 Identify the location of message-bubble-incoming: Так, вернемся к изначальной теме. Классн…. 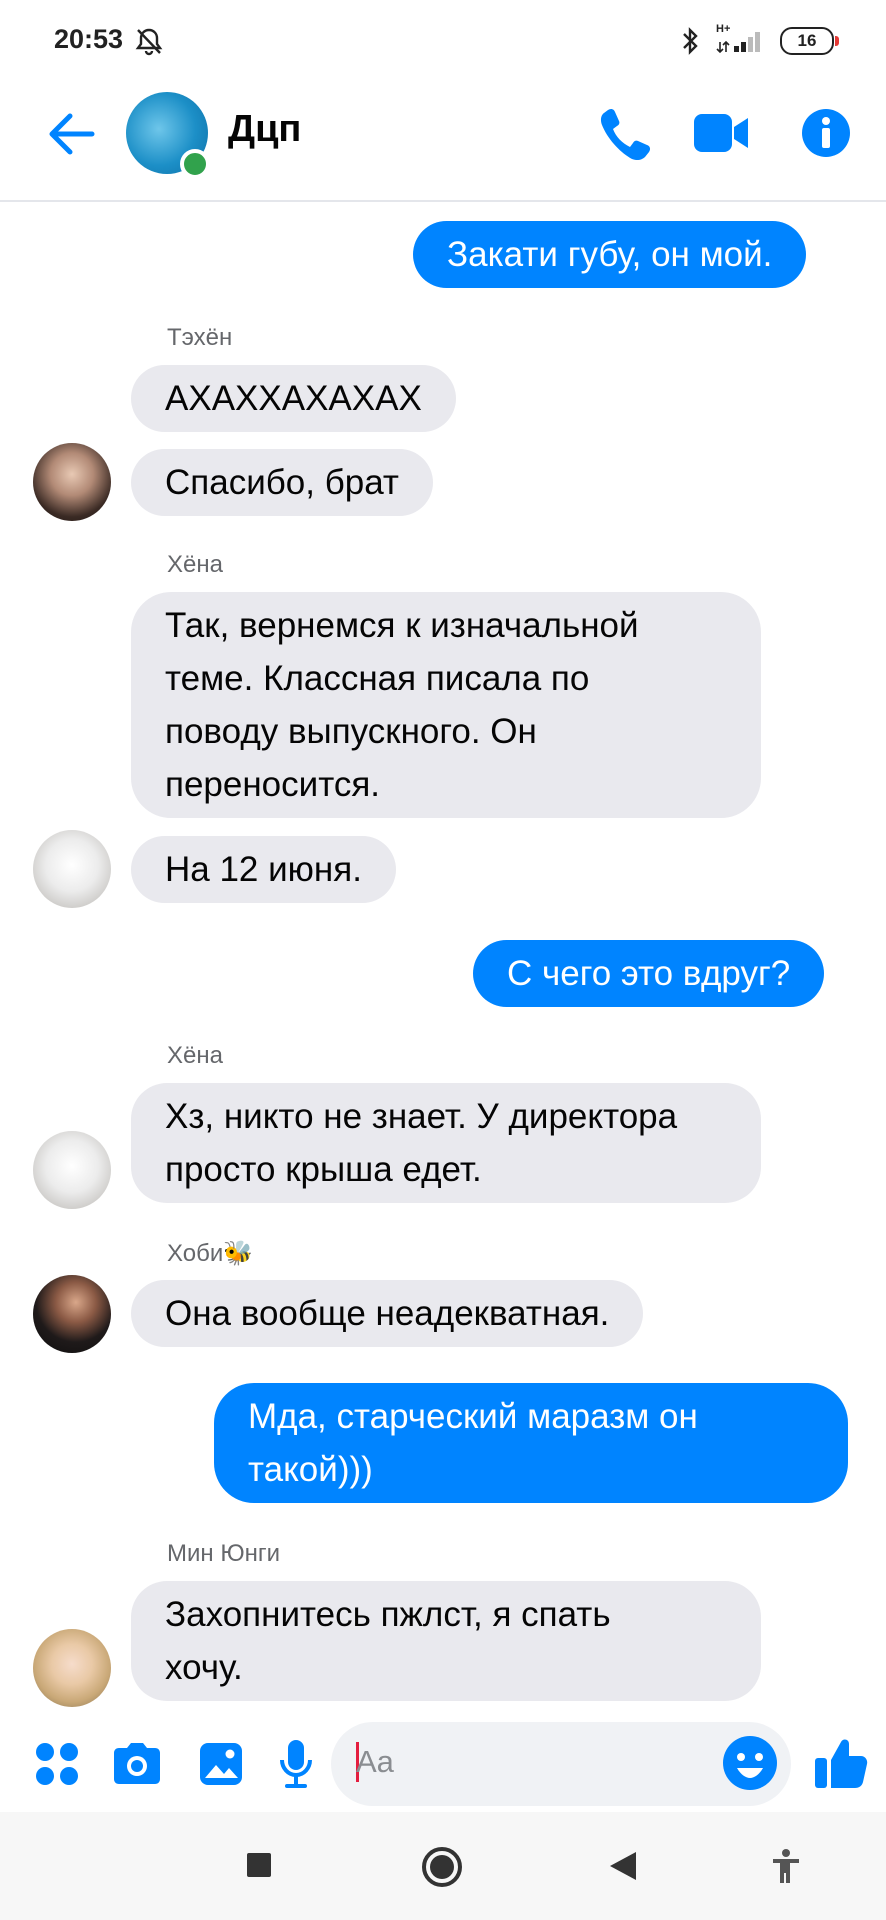
(446, 705).